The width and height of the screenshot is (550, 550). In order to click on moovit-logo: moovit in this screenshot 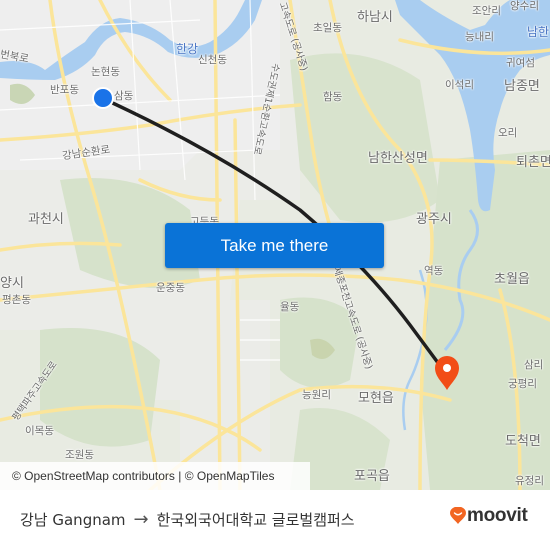, I will do `click(489, 516)`.